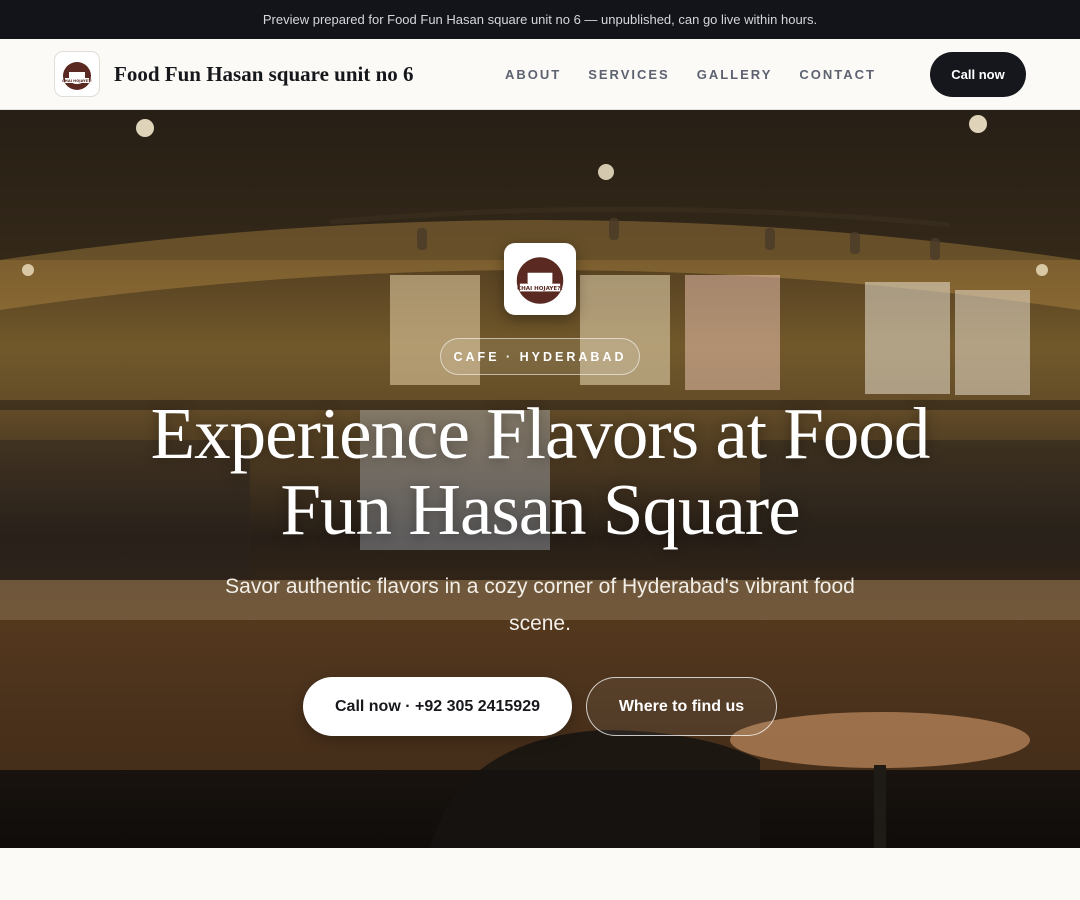  Describe the element at coordinates (629, 74) in the screenshot. I see `nav-services: SERVICES` at that location.